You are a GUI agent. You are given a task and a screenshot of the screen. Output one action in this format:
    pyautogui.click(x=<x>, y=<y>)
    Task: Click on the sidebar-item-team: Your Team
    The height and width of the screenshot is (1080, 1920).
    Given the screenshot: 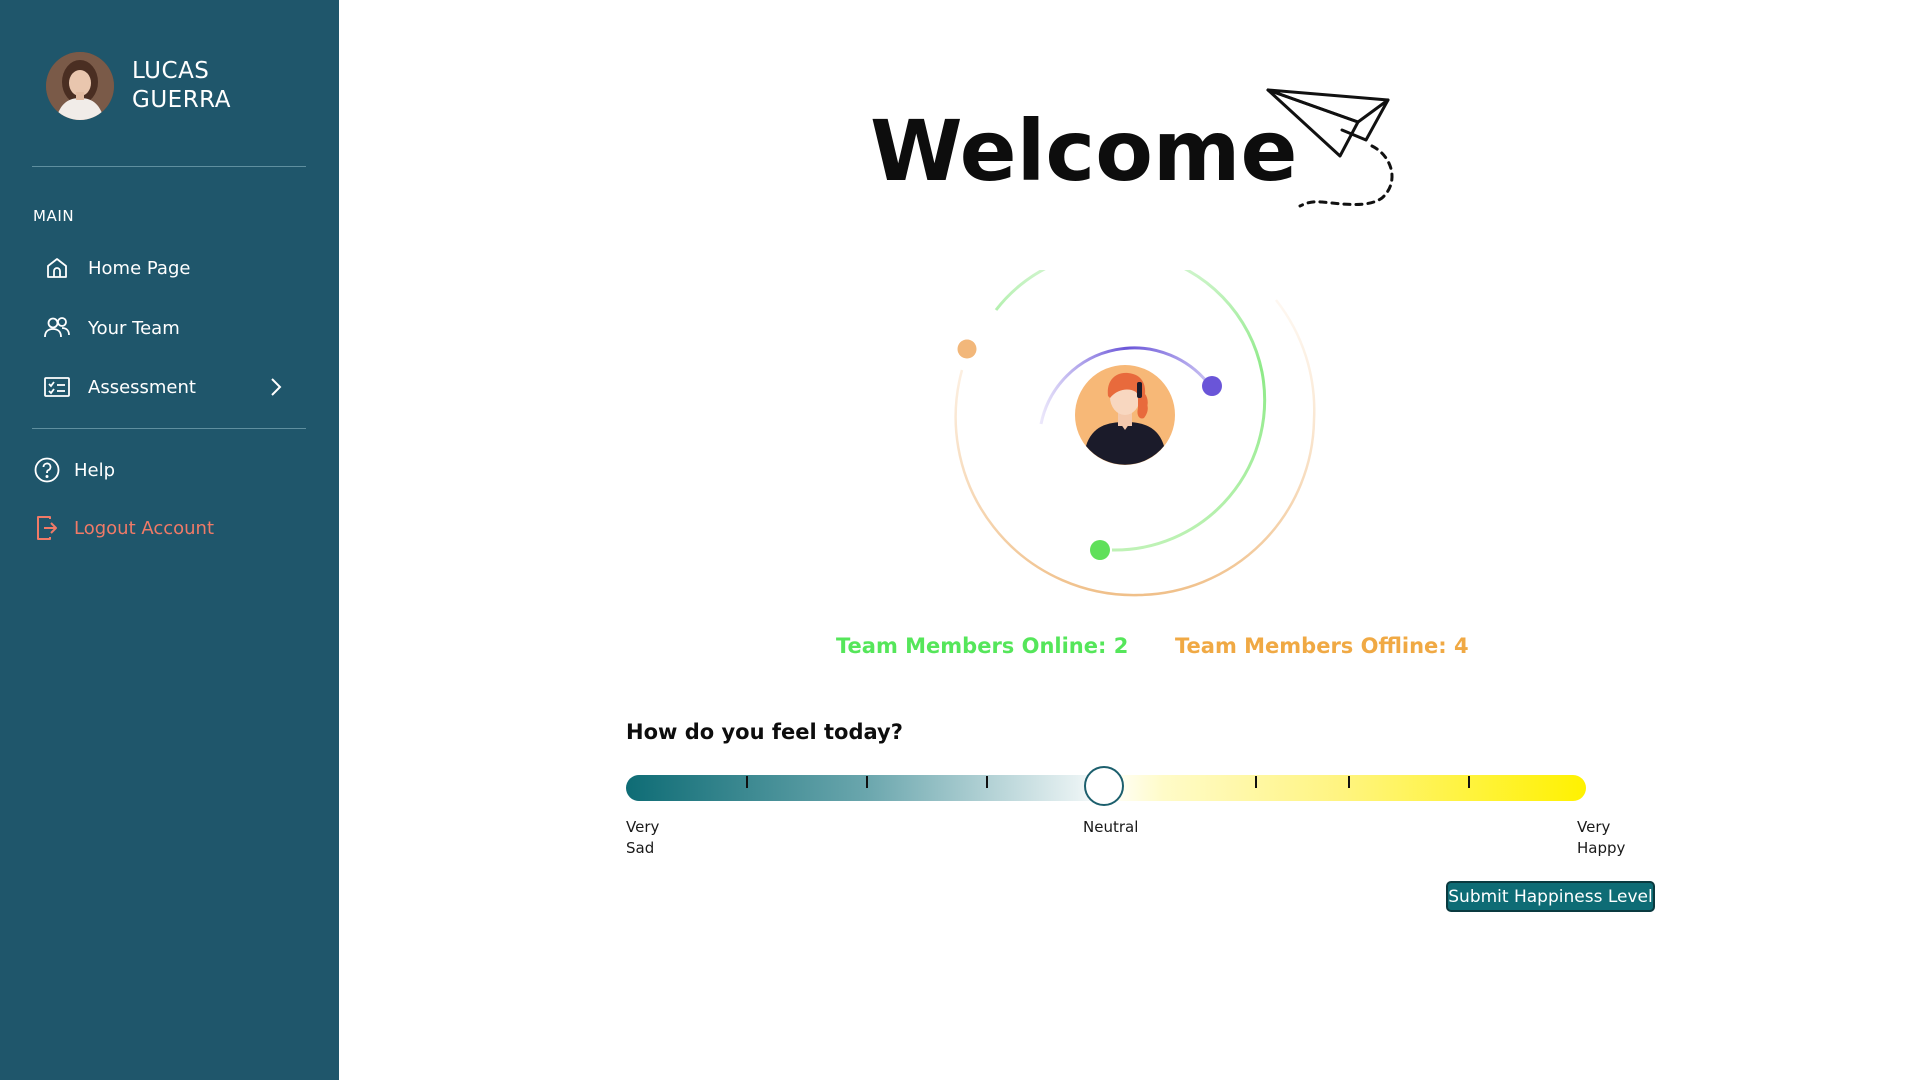 What is the action you would take?
    pyautogui.click(x=111, y=328)
    